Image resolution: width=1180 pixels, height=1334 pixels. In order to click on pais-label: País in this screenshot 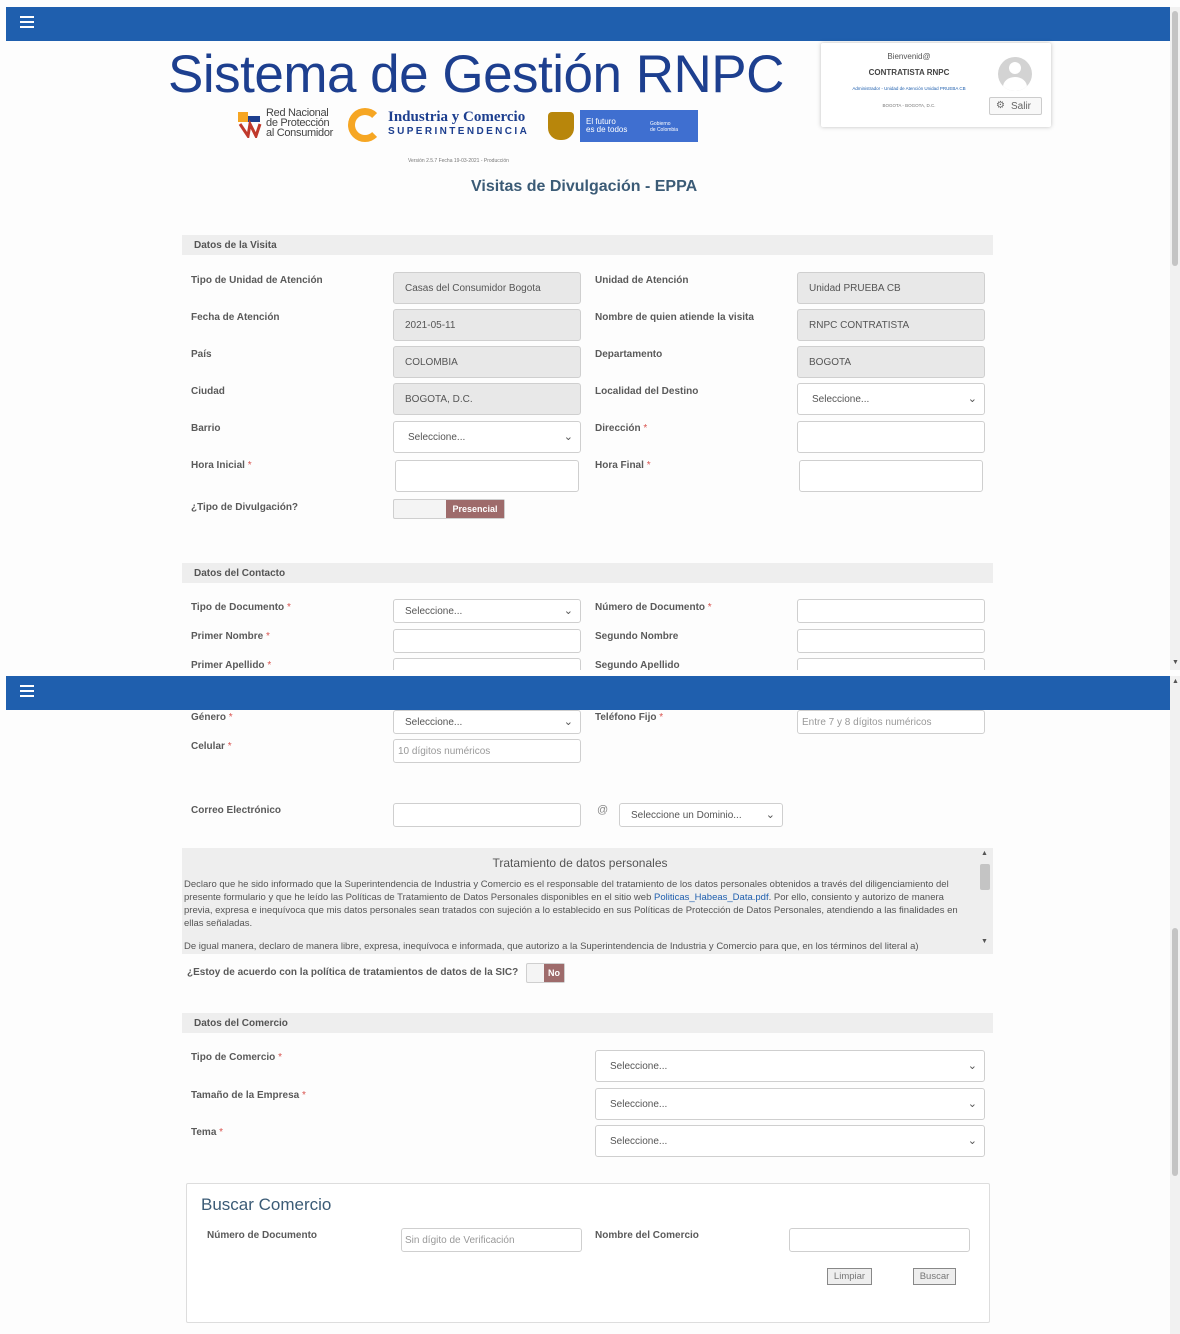, I will do `click(201, 354)`.